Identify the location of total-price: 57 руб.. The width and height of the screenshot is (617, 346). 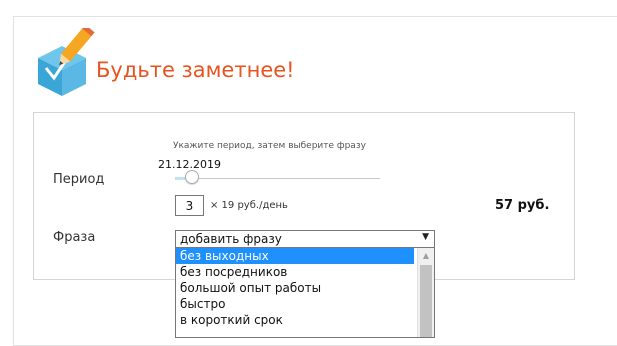
(522, 205).